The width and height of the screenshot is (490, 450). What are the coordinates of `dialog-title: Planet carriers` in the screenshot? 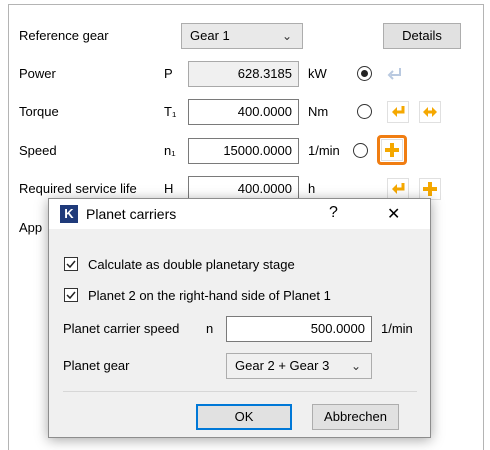 It's located at (131, 214).